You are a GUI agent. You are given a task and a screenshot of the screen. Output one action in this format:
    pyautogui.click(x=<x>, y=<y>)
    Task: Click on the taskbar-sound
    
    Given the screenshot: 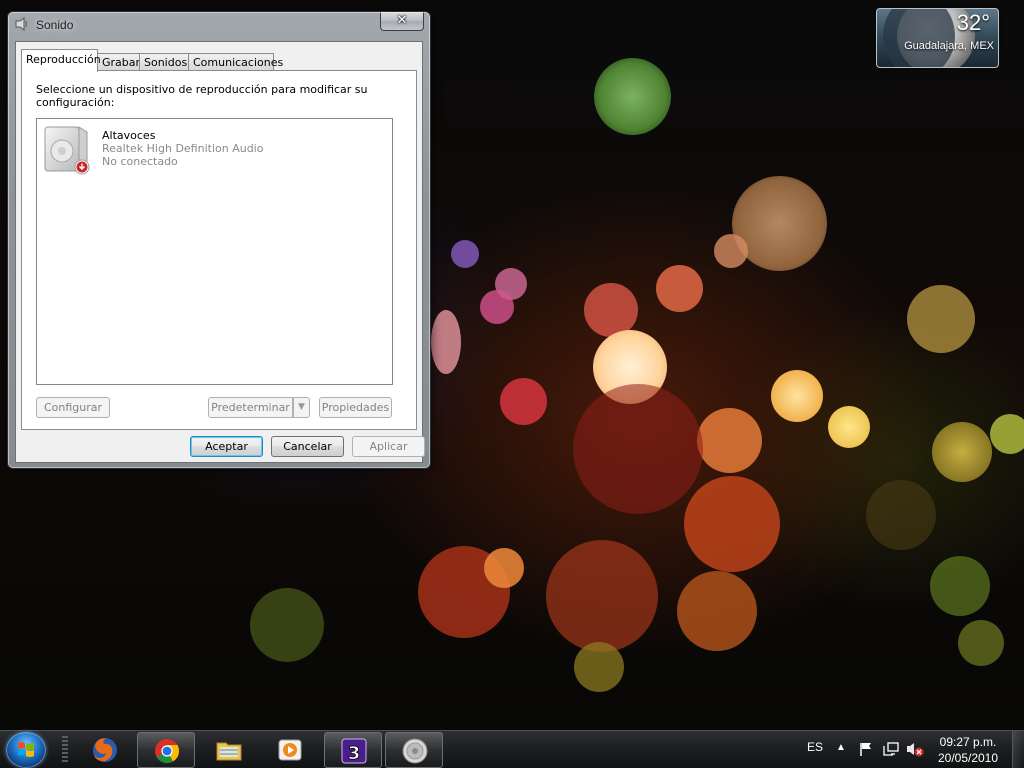 What is the action you would take?
    pyautogui.click(x=414, y=750)
    